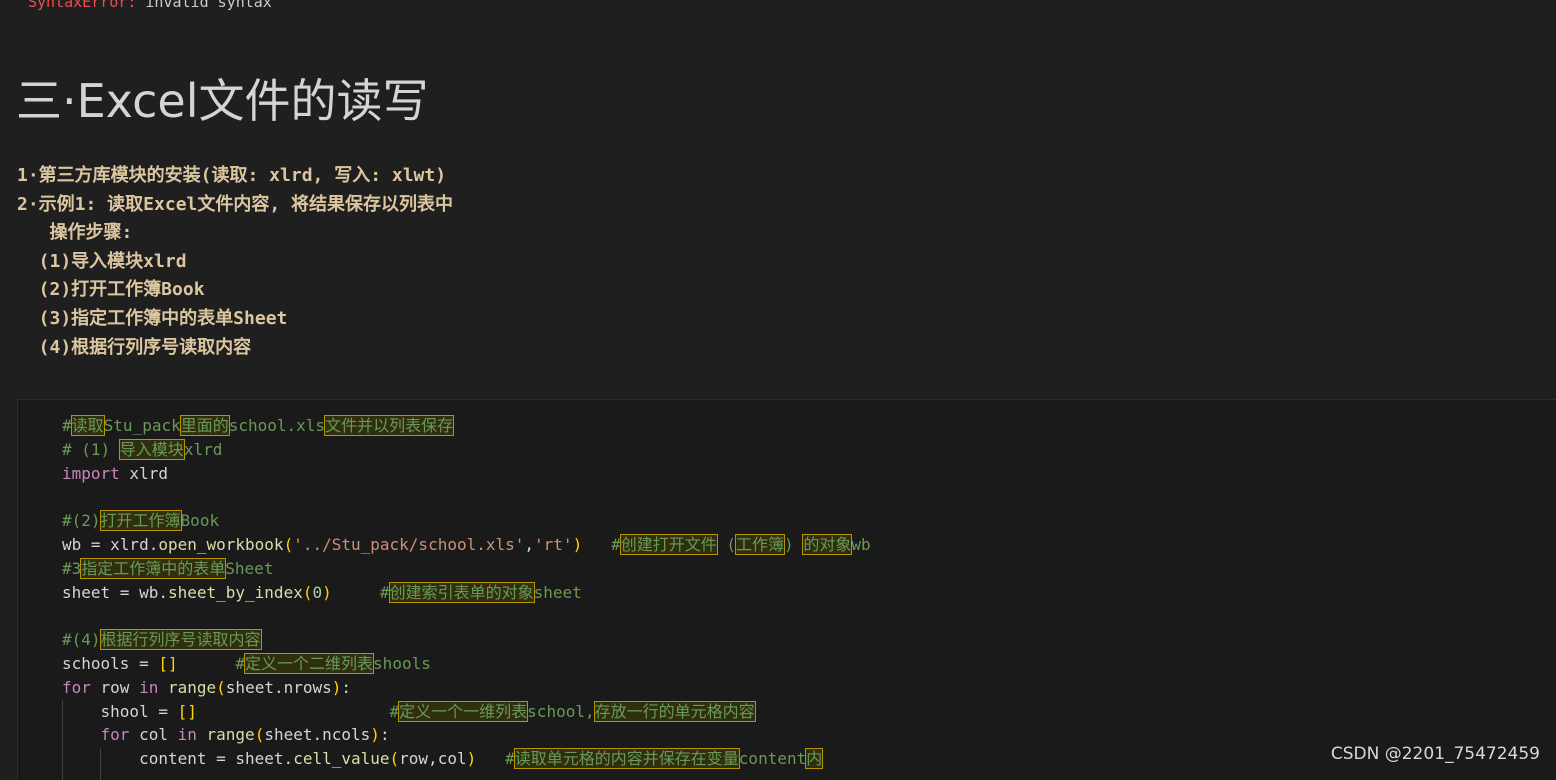  I want to click on comment-highlight: 根据行列序号读取内容, so click(180, 640).